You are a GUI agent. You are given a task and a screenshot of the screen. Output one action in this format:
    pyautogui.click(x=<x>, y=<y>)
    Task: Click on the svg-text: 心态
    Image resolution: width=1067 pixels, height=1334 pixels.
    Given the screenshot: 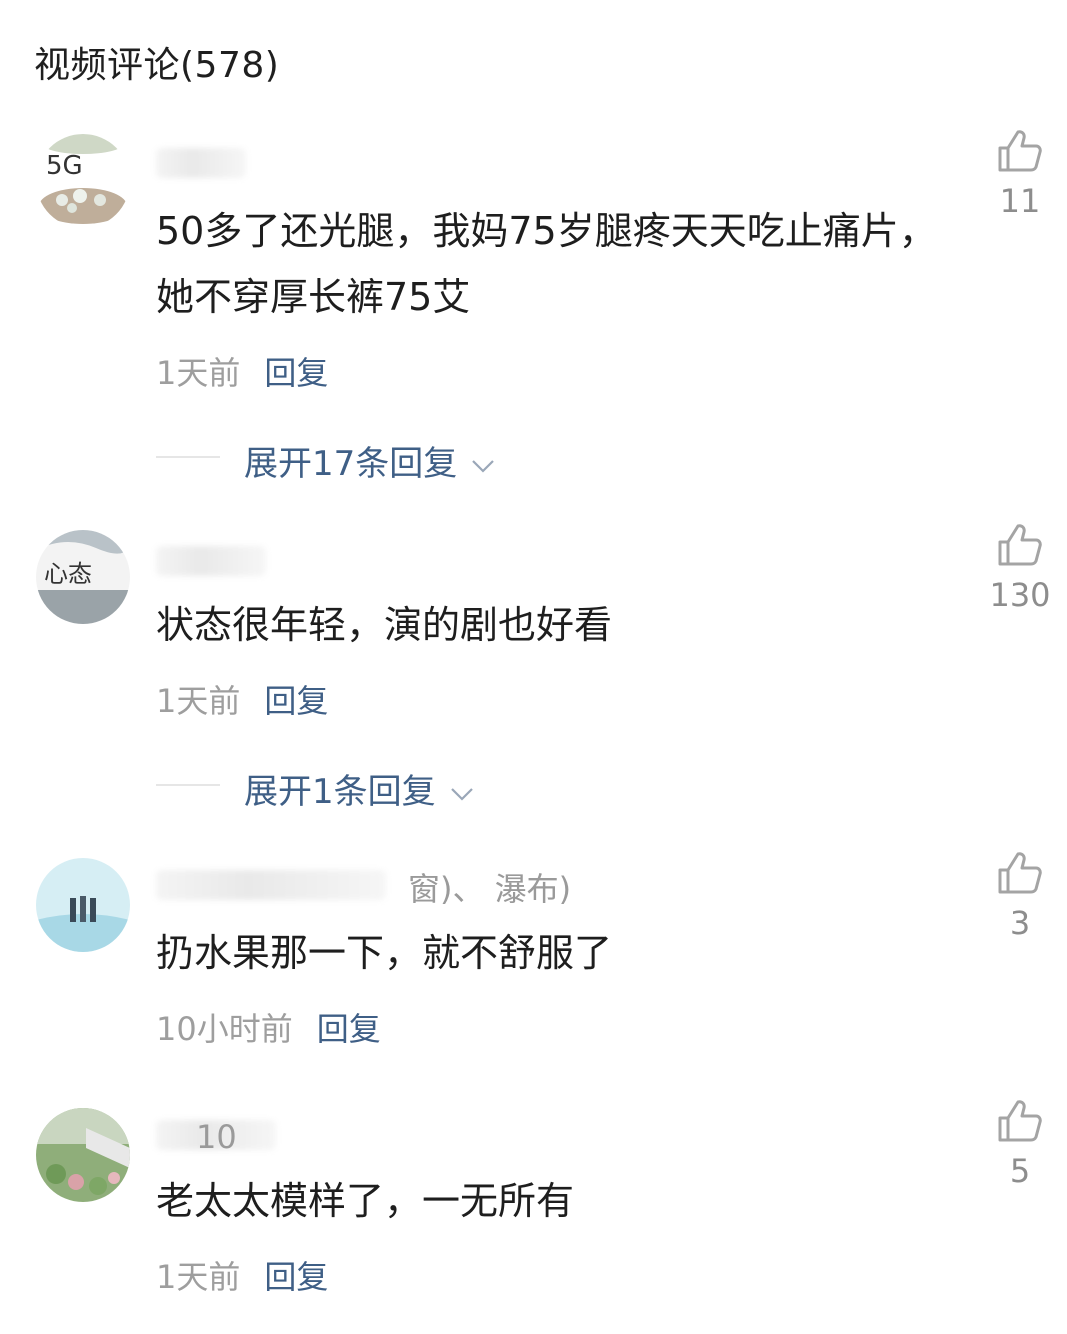 What is the action you would take?
    pyautogui.click(x=68, y=574)
    